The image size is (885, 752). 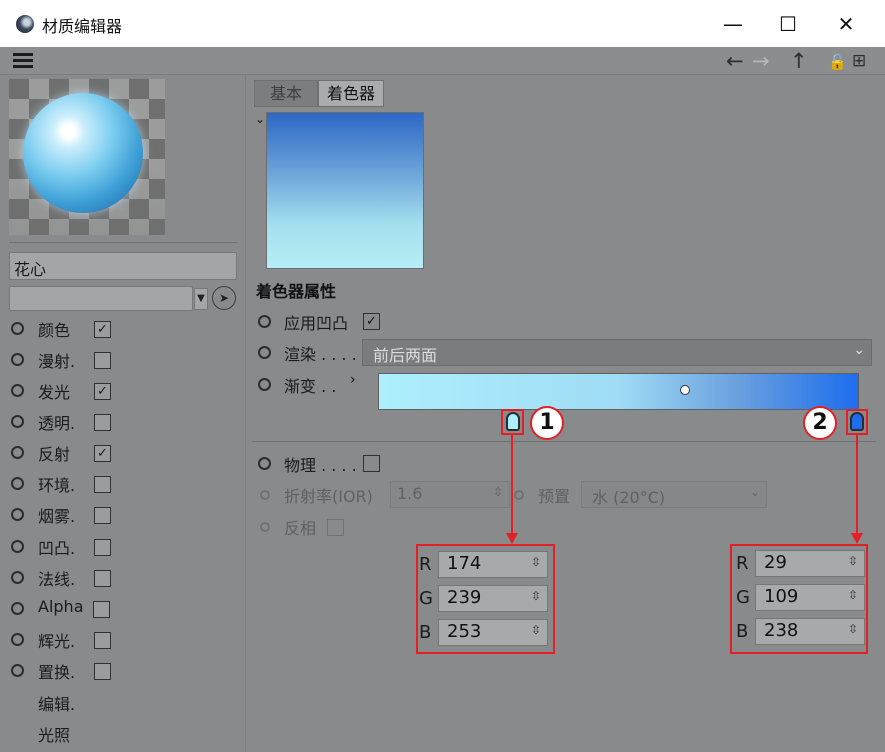 What do you see at coordinates (837, 62) in the screenshot?
I see `lock-icon: 🔓` at bounding box center [837, 62].